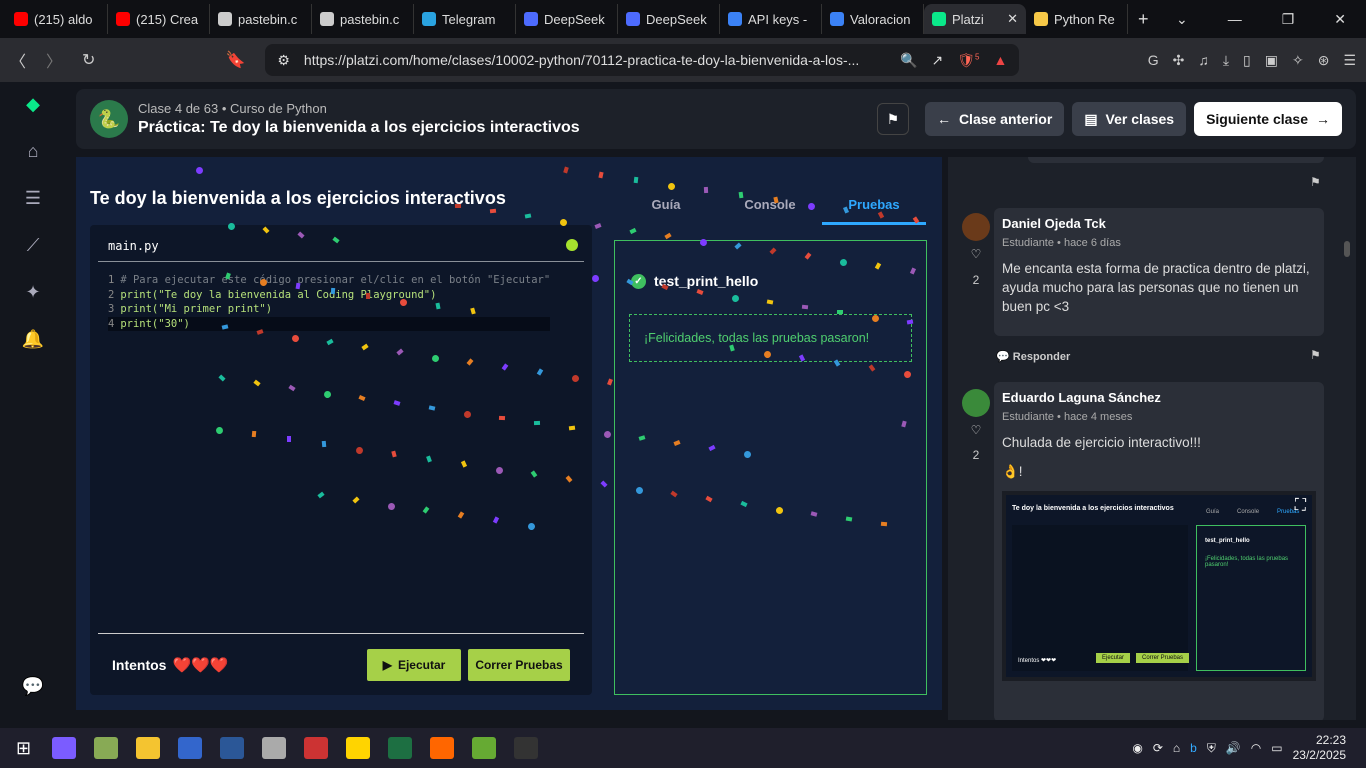  Describe the element at coordinates (33, 151) in the screenshot. I see `home-icon: ⌂` at that location.